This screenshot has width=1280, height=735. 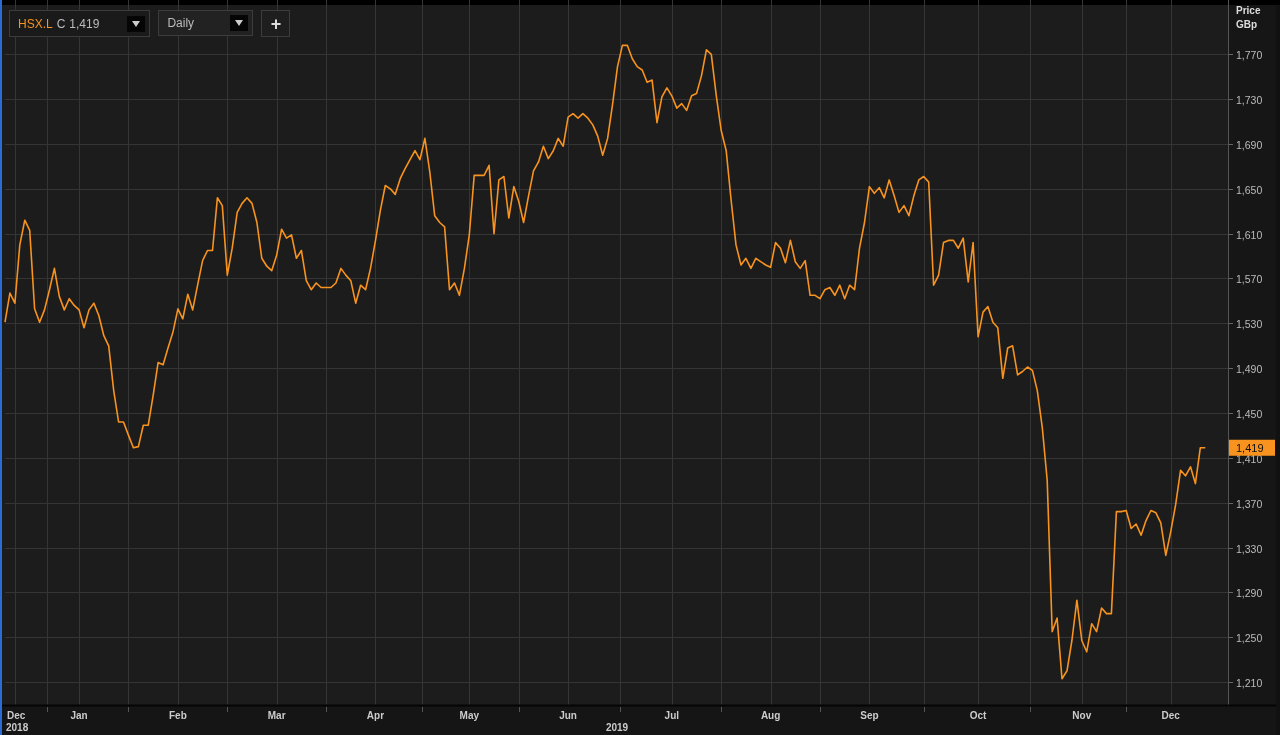 I want to click on y-tick-label: 1,330, so click(x=1249, y=548).